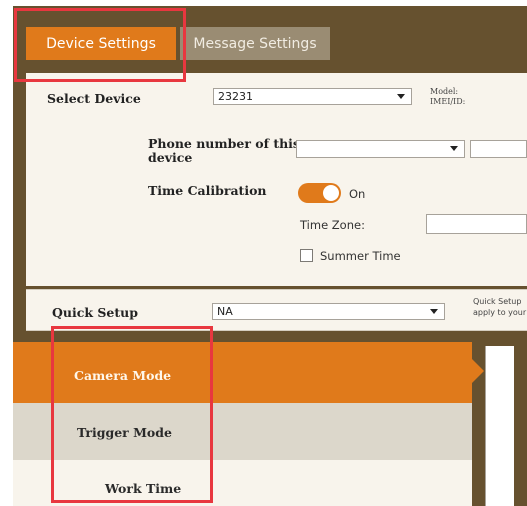  What do you see at coordinates (242, 483) in the screenshot?
I see `nav-item-work-time: Work Time` at bounding box center [242, 483].